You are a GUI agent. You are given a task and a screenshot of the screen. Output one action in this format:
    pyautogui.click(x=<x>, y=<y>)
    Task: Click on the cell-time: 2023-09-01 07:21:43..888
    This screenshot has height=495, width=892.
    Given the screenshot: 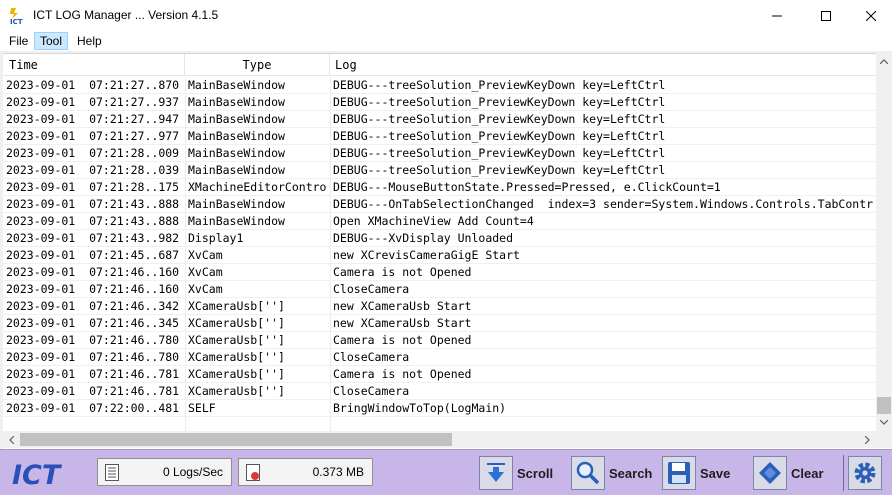 What is the action you would take?
    pyautogui.click(x=93, y=221)
    